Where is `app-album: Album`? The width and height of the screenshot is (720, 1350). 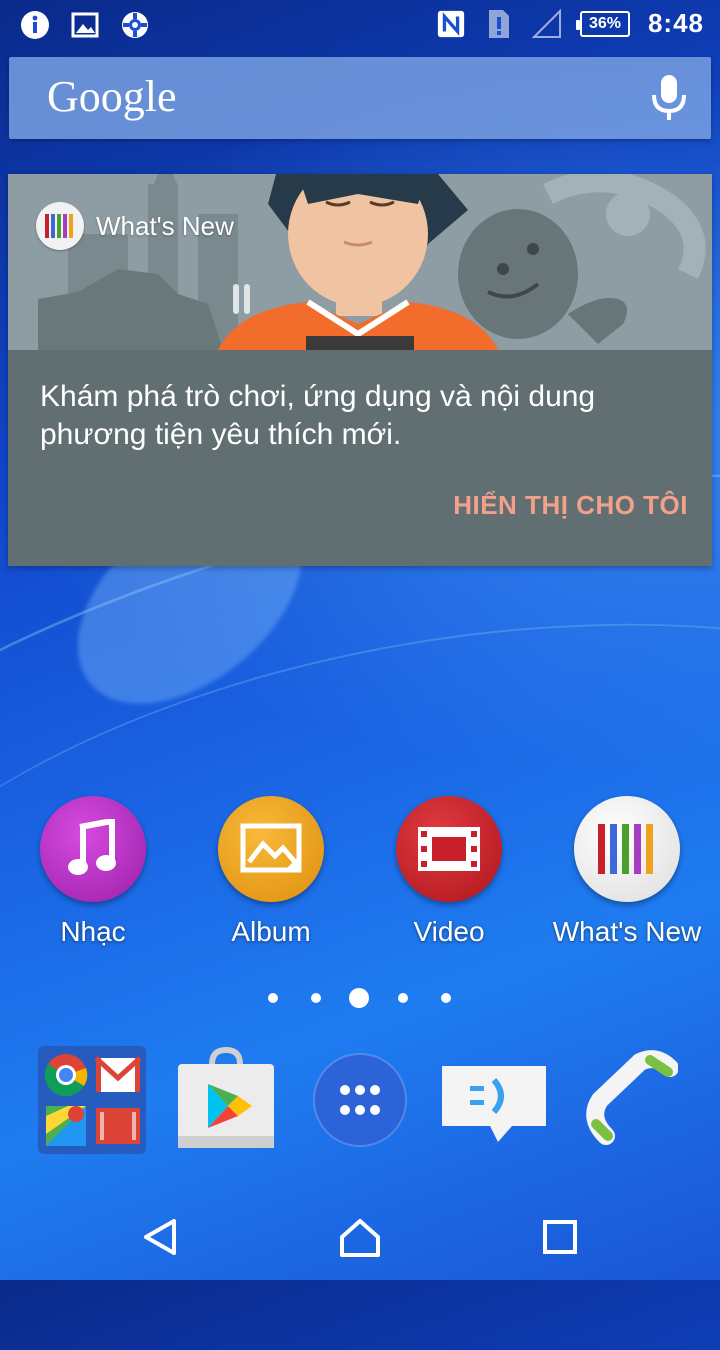
app-album: Album is located at coordinates (271, 872).